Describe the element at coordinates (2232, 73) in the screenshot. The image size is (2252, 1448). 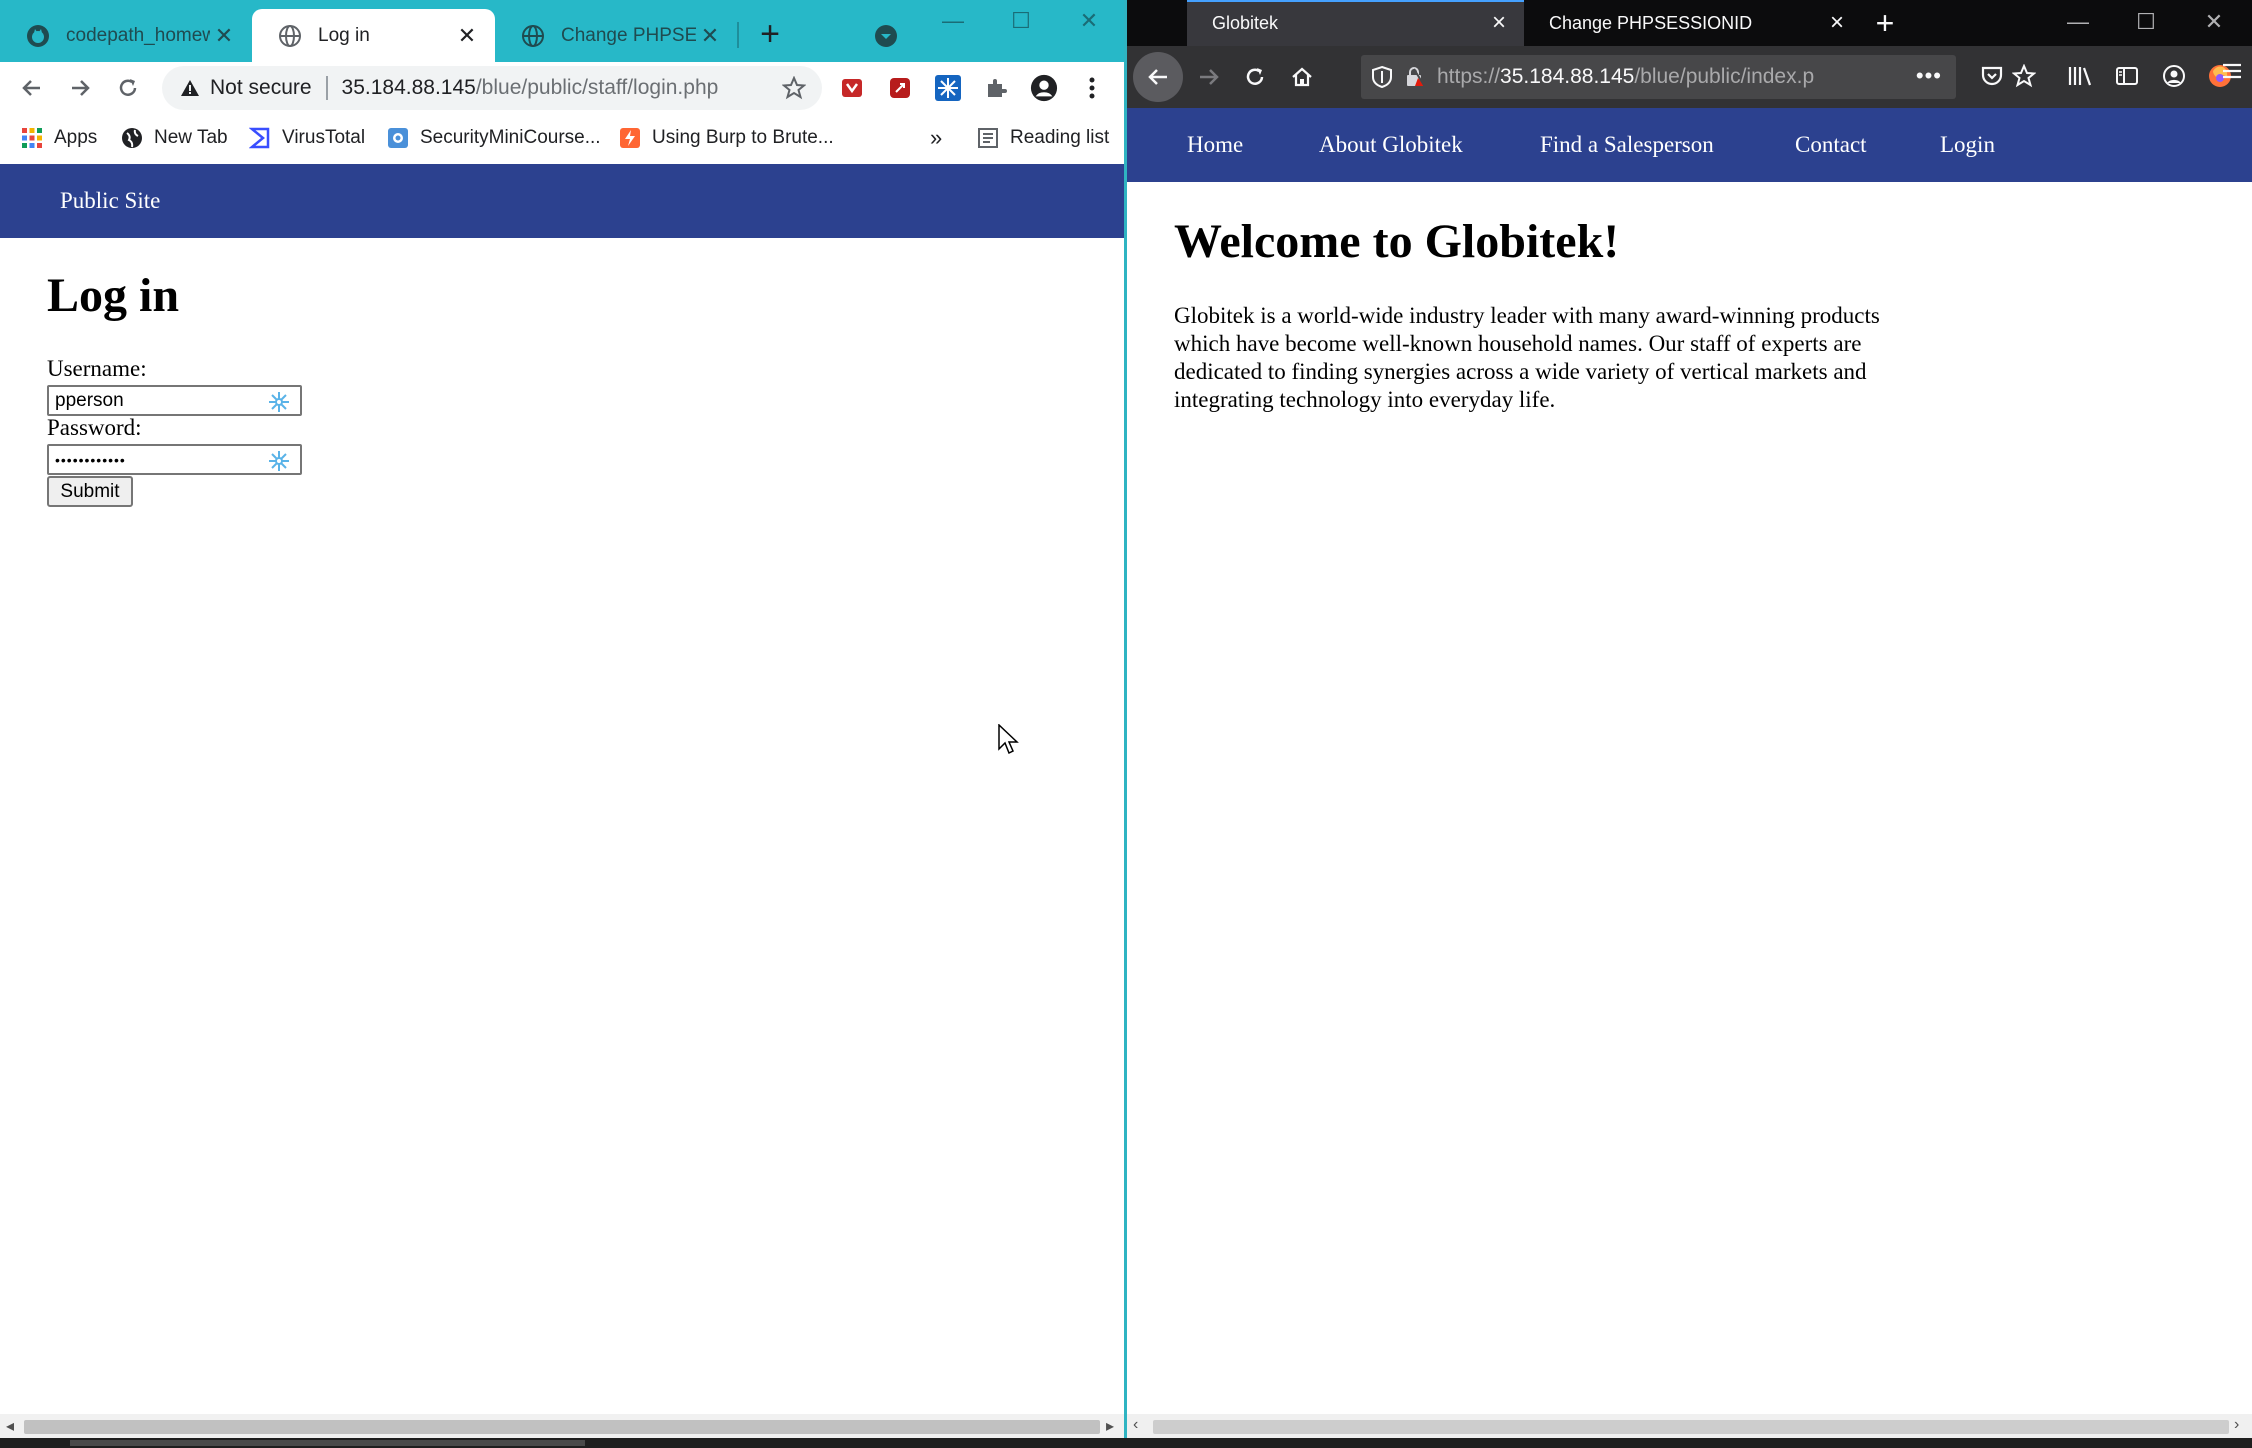
I see `app-menu-hamburger-icon` at that location.